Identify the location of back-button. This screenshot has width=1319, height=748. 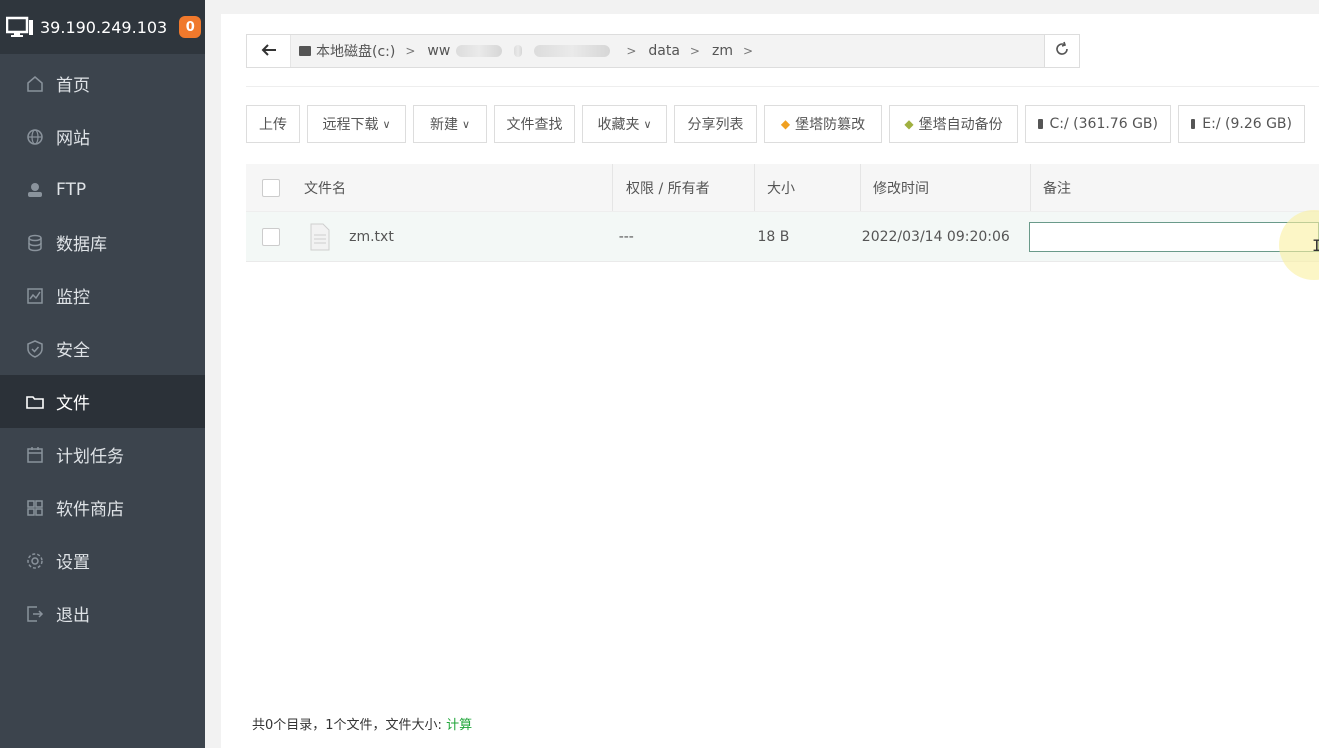
(269, 51).